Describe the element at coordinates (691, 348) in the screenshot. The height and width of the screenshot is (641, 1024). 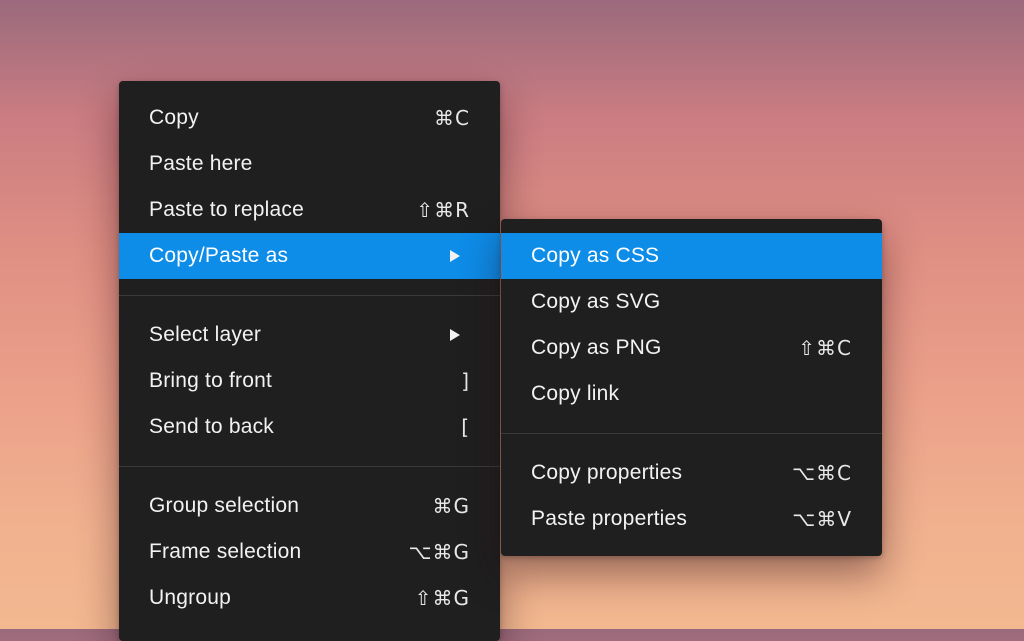
I see `menu-item-copy-as-png: Copy as PNG ⇧⌘C` at that location.